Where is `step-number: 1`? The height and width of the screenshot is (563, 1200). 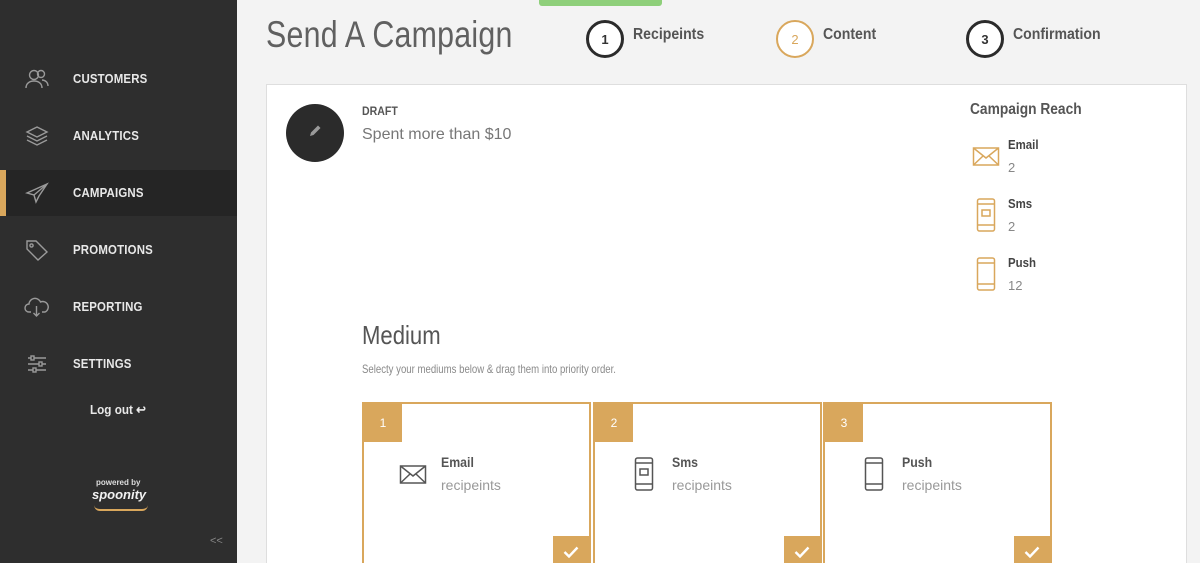 step-number: 1 is located at coordinates (605, 39).